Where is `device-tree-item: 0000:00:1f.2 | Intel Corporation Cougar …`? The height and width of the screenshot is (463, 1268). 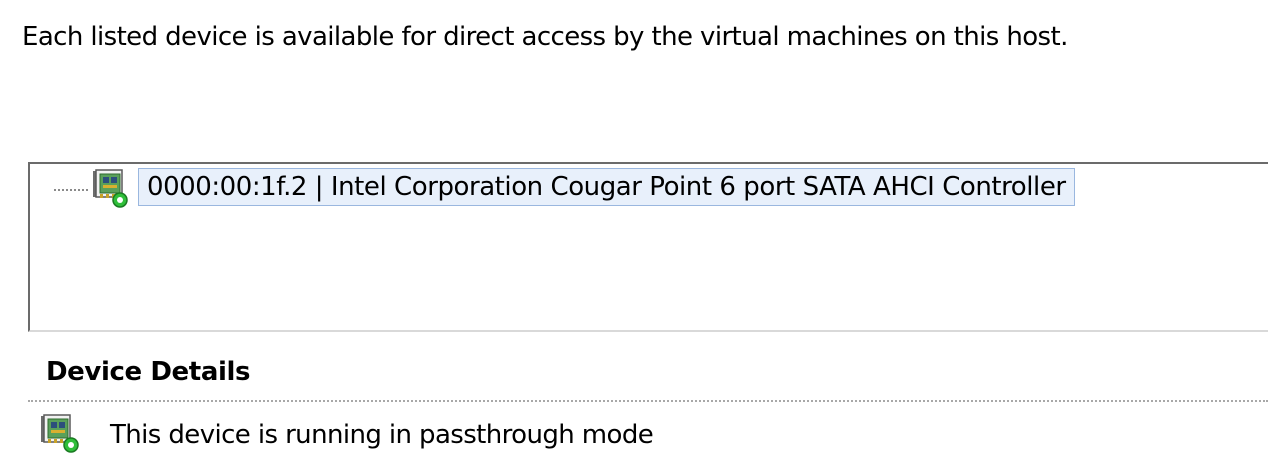
device-tree-item: 0000:00:1f.2 | Intel Corporation Cougar … is located at coordinates (649, 186).